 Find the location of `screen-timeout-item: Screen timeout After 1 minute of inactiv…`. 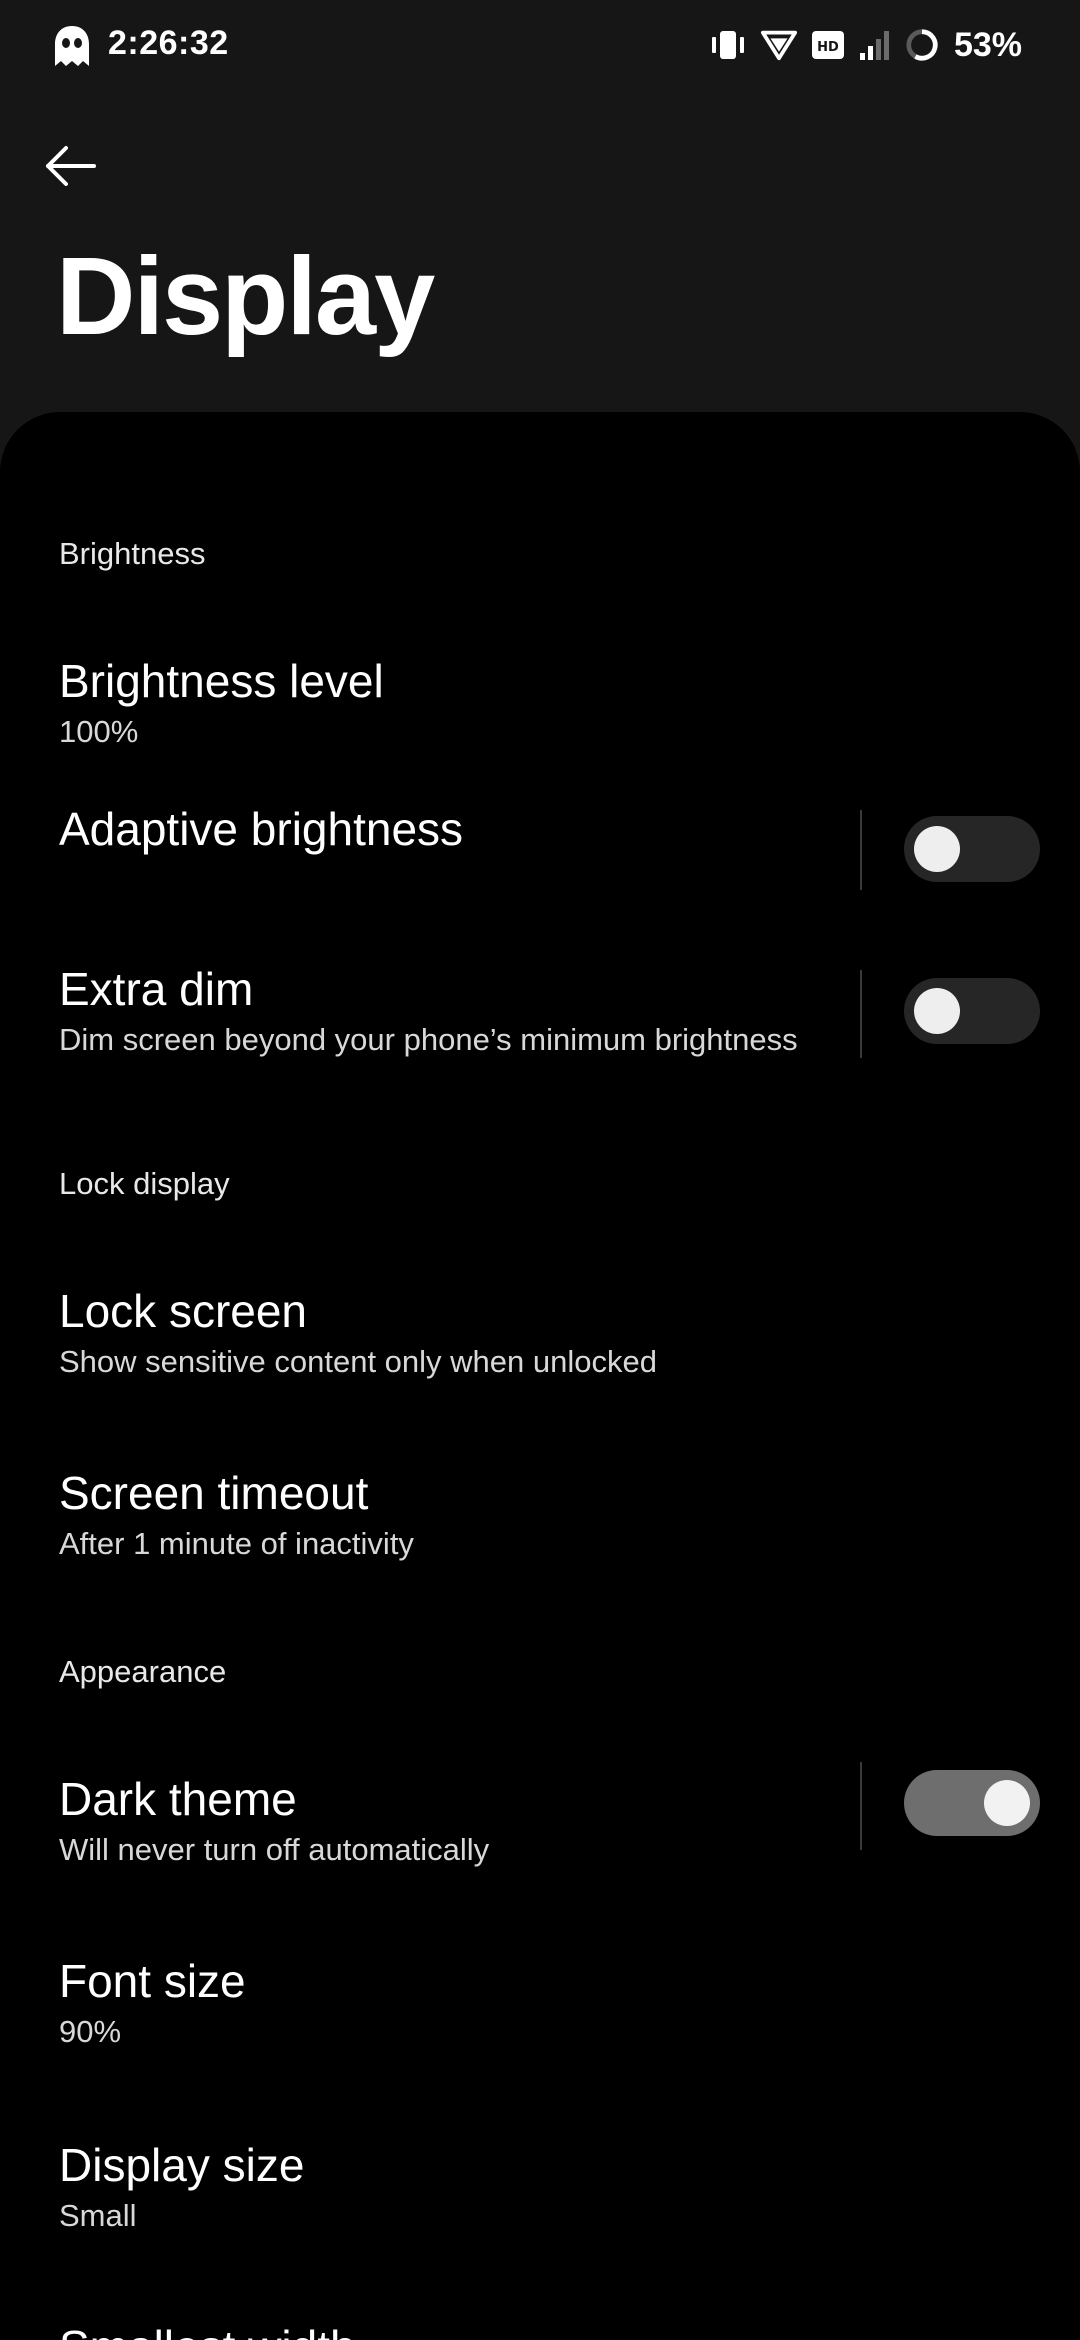

screen-timeout-item: Screen timeout After 1 minute of inactiv… is located at coordinates (540, 1507).